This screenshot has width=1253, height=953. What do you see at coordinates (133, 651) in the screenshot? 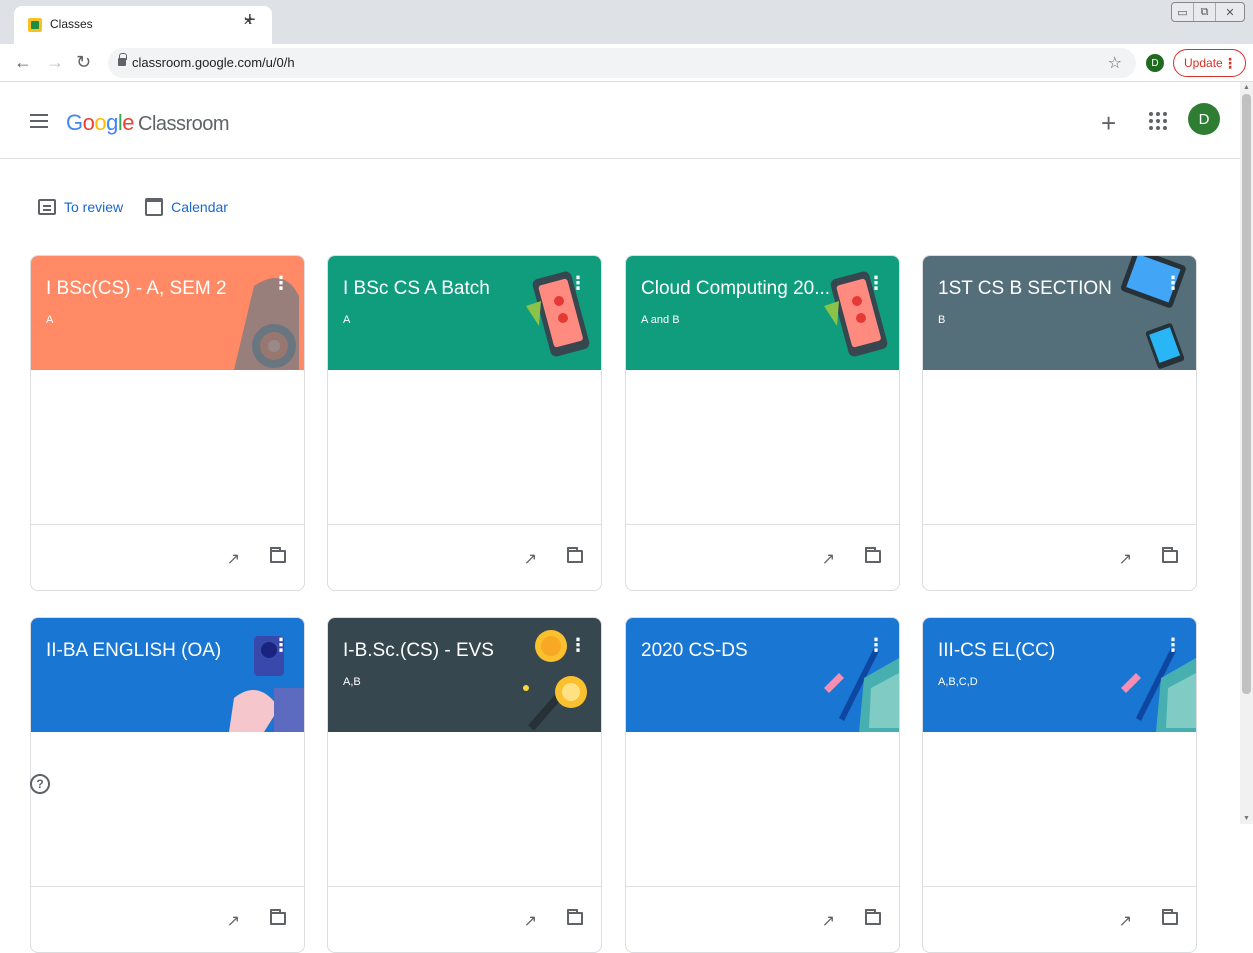
I see `class-title: II-BA ENGLISH (OA)` at bounding box center [133, 651].